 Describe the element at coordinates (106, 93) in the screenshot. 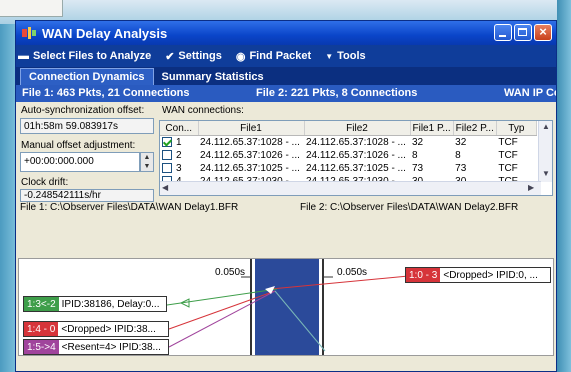

I see `file1-status: File 1: 463 Pkts, 21 Connections` at that location.